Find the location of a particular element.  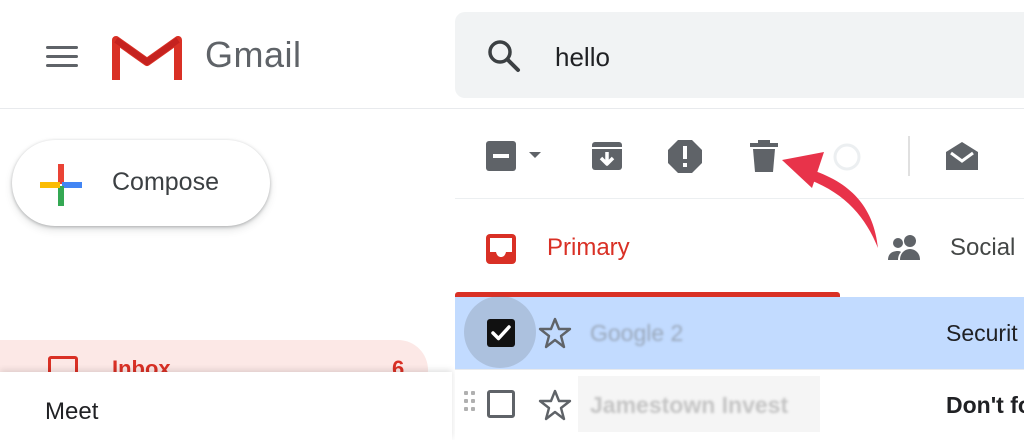

main-menu-button is located at coordinates (60, 57).